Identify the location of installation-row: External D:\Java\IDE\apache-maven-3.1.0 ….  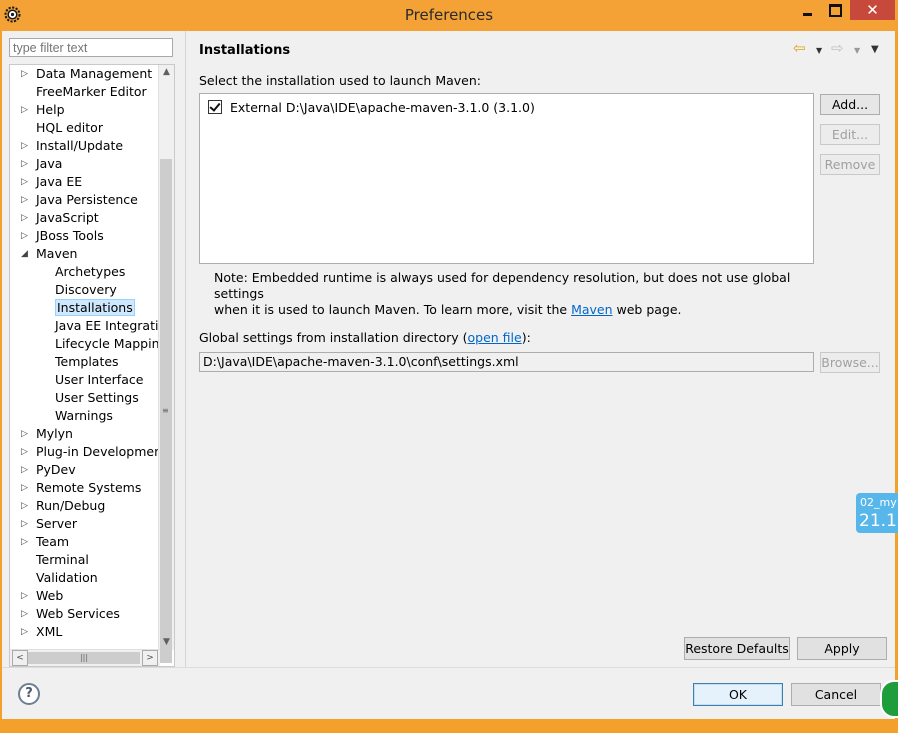
(371, 107).